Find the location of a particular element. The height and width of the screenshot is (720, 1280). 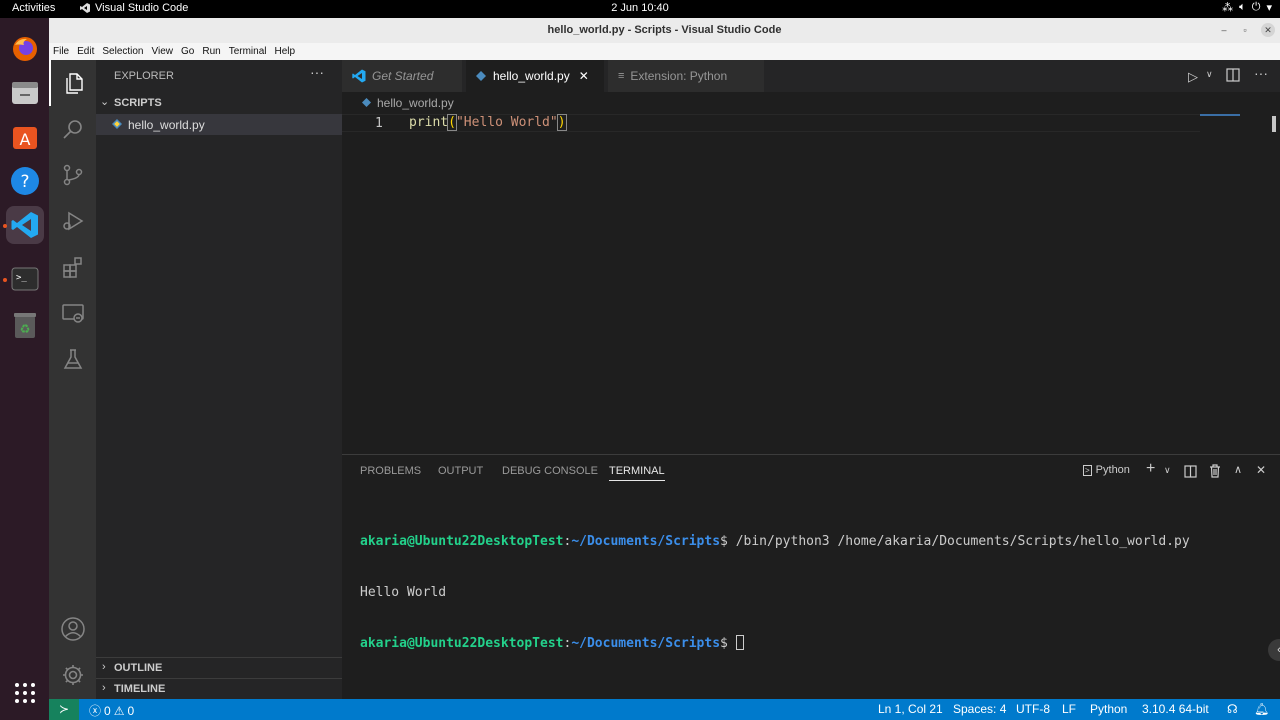

terminal-launcher: >_ is located at coordinates (25, 279).